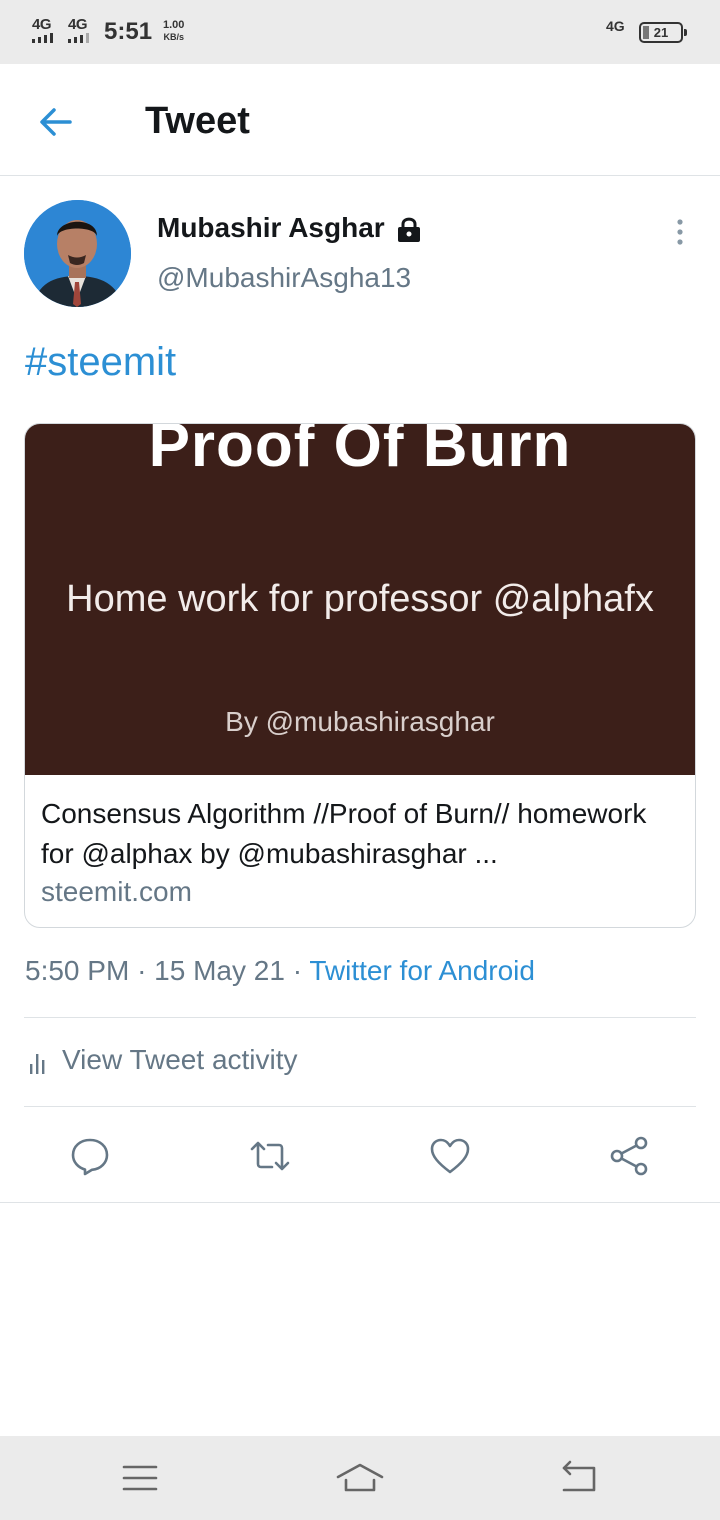 The width and height of the screenshot is (720, 1520). I want to click on top-app-bar: Tweet, so click(360, 120).